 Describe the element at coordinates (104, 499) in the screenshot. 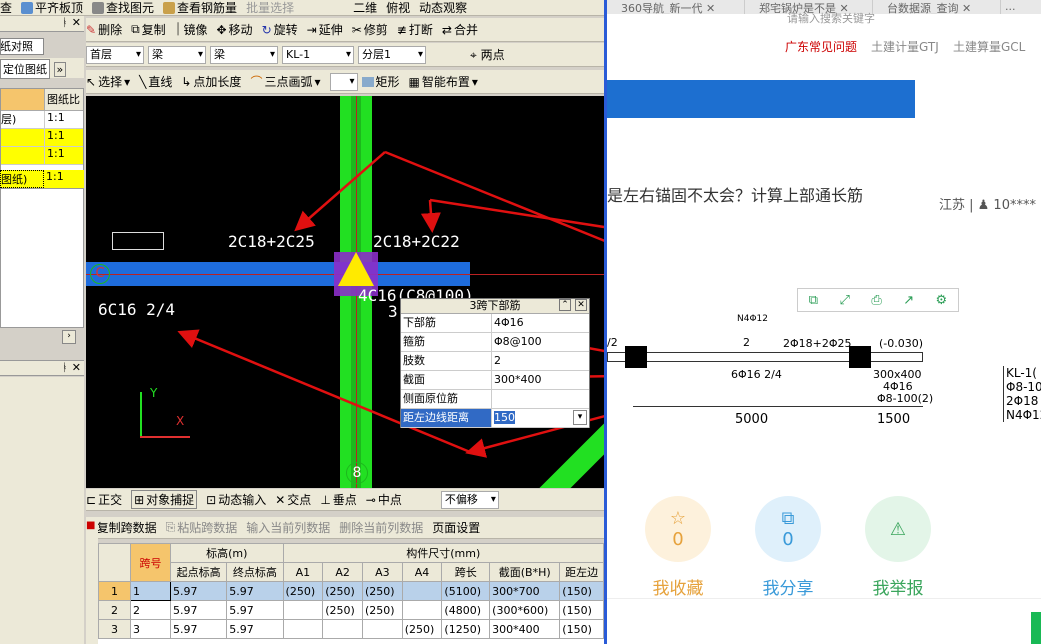

I see `ortho-toggle: ⊏ 正交` at that location.